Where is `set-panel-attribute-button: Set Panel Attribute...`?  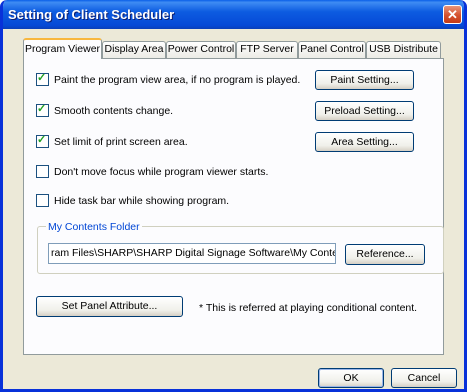
set-panel-attribute-button: Set Panel Attribute... is located at coordinates (109, 306).